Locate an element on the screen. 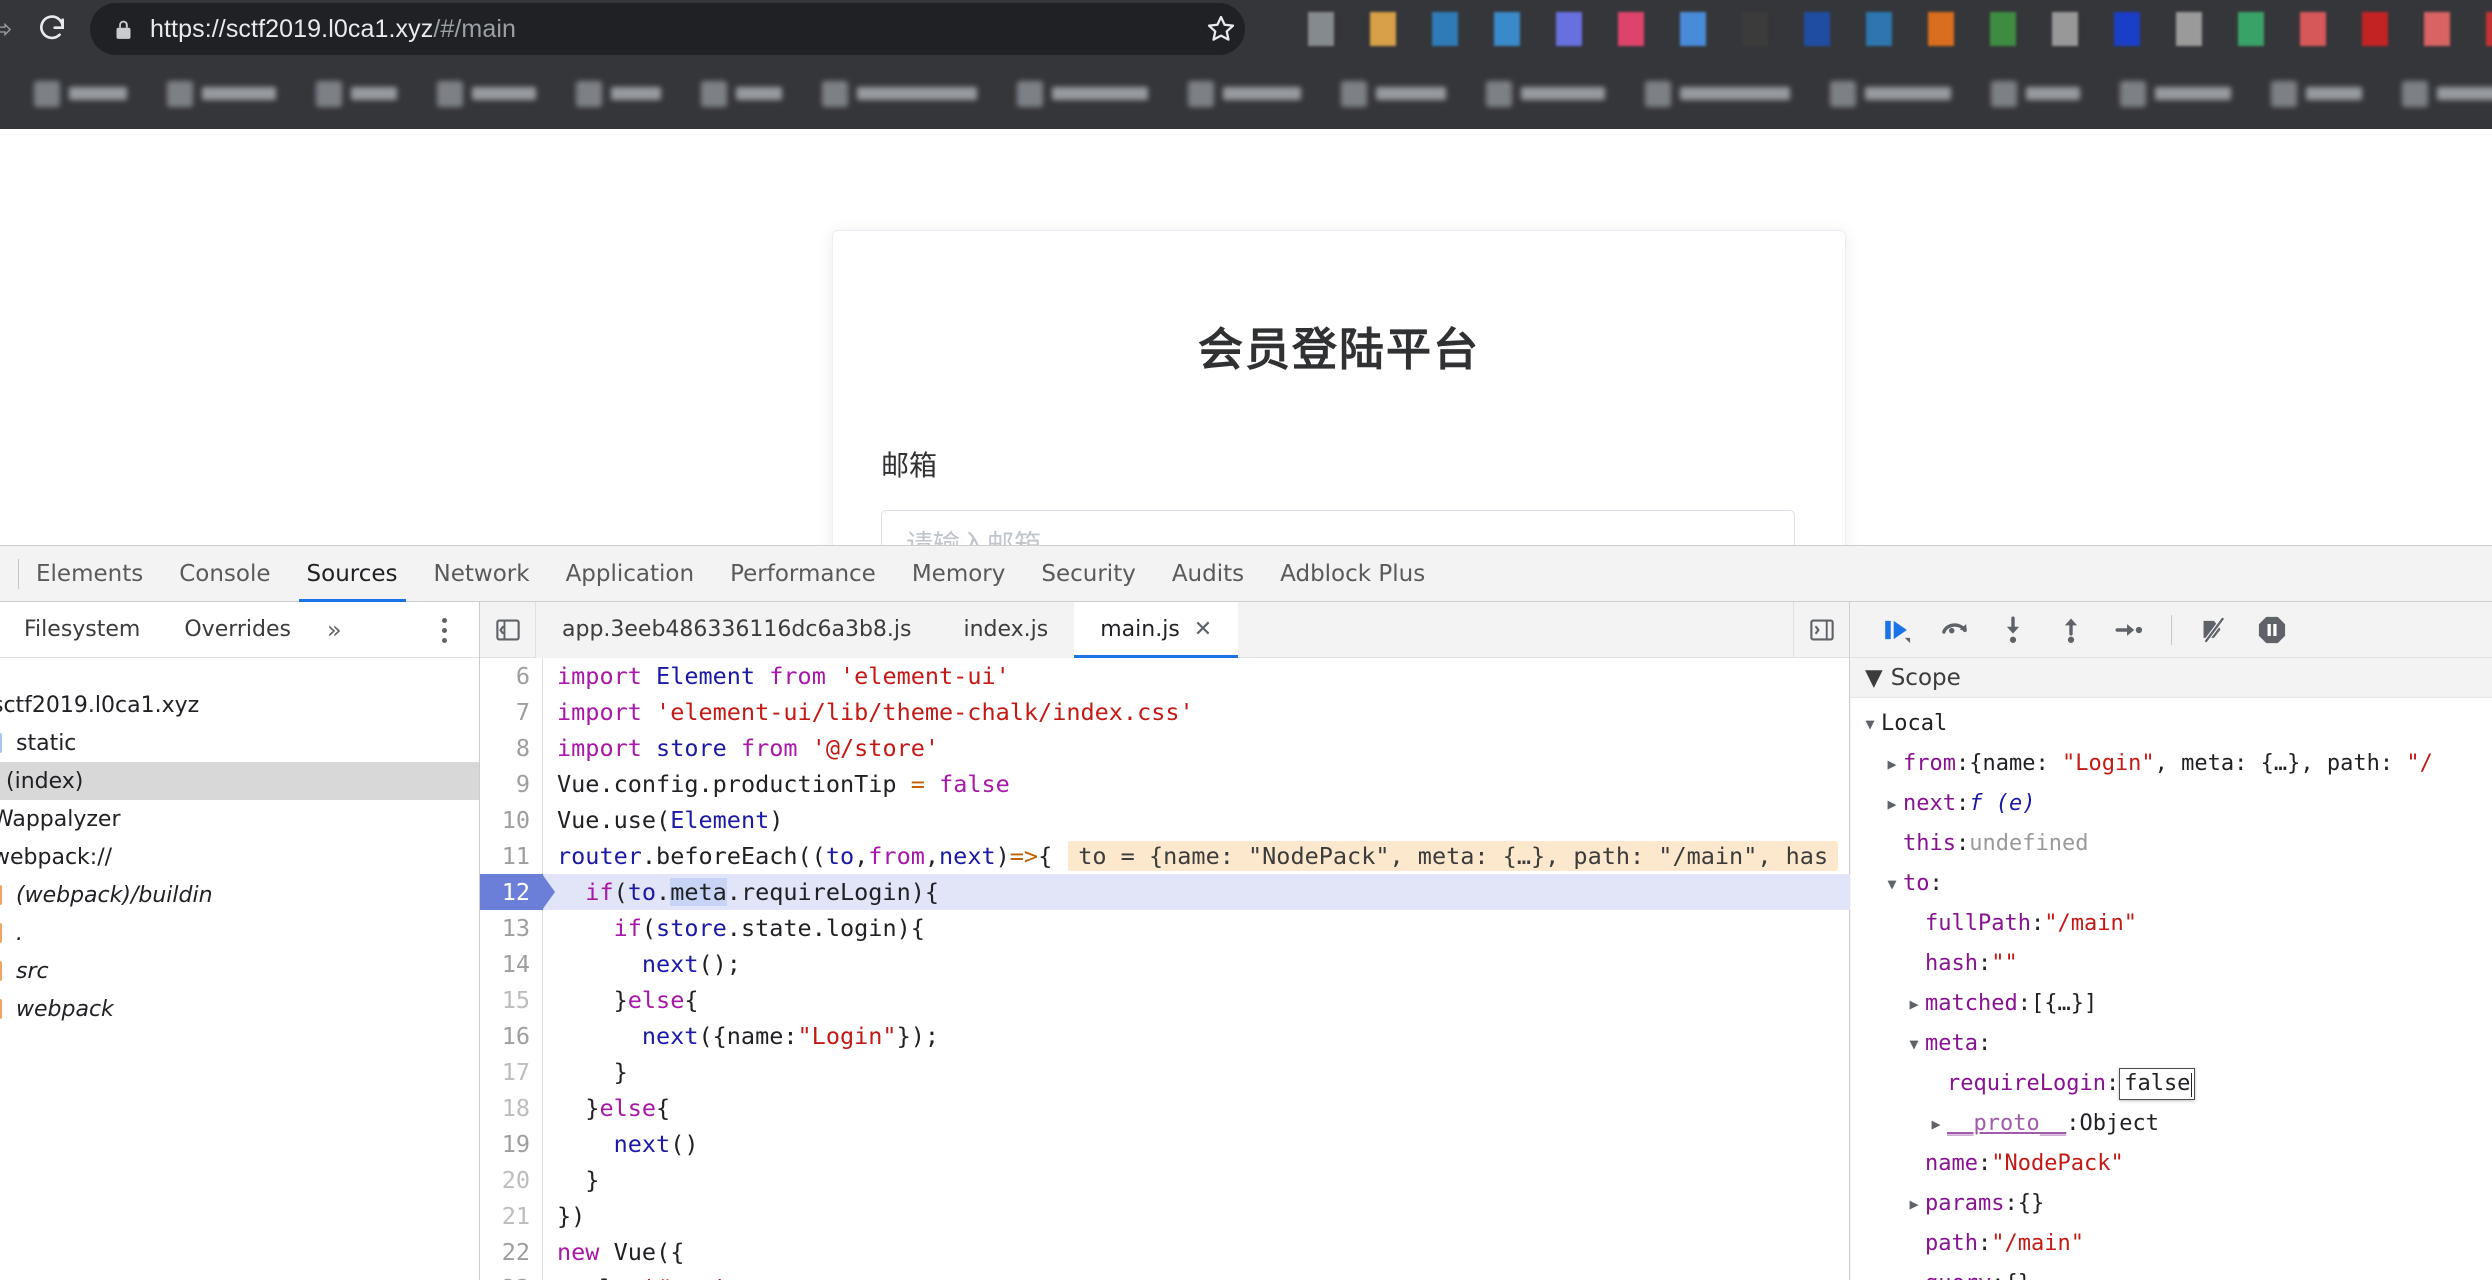 Image resolution: width=2492 pixels, height=1280 pixels. line-number: 23 is located at coordinates (511, 1275).